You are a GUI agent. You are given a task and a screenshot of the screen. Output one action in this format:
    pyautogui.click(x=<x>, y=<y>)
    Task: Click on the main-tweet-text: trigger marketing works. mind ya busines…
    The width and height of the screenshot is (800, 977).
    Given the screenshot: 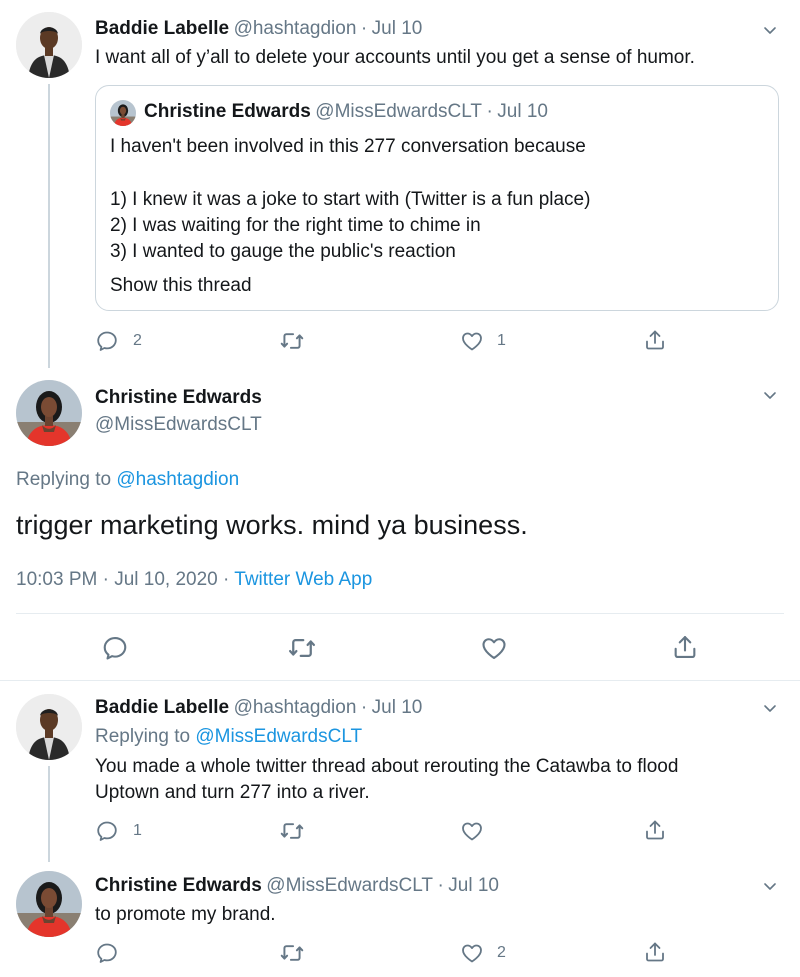 What is the action you would take?
    pyautogui.click(x=272, y=525)
    